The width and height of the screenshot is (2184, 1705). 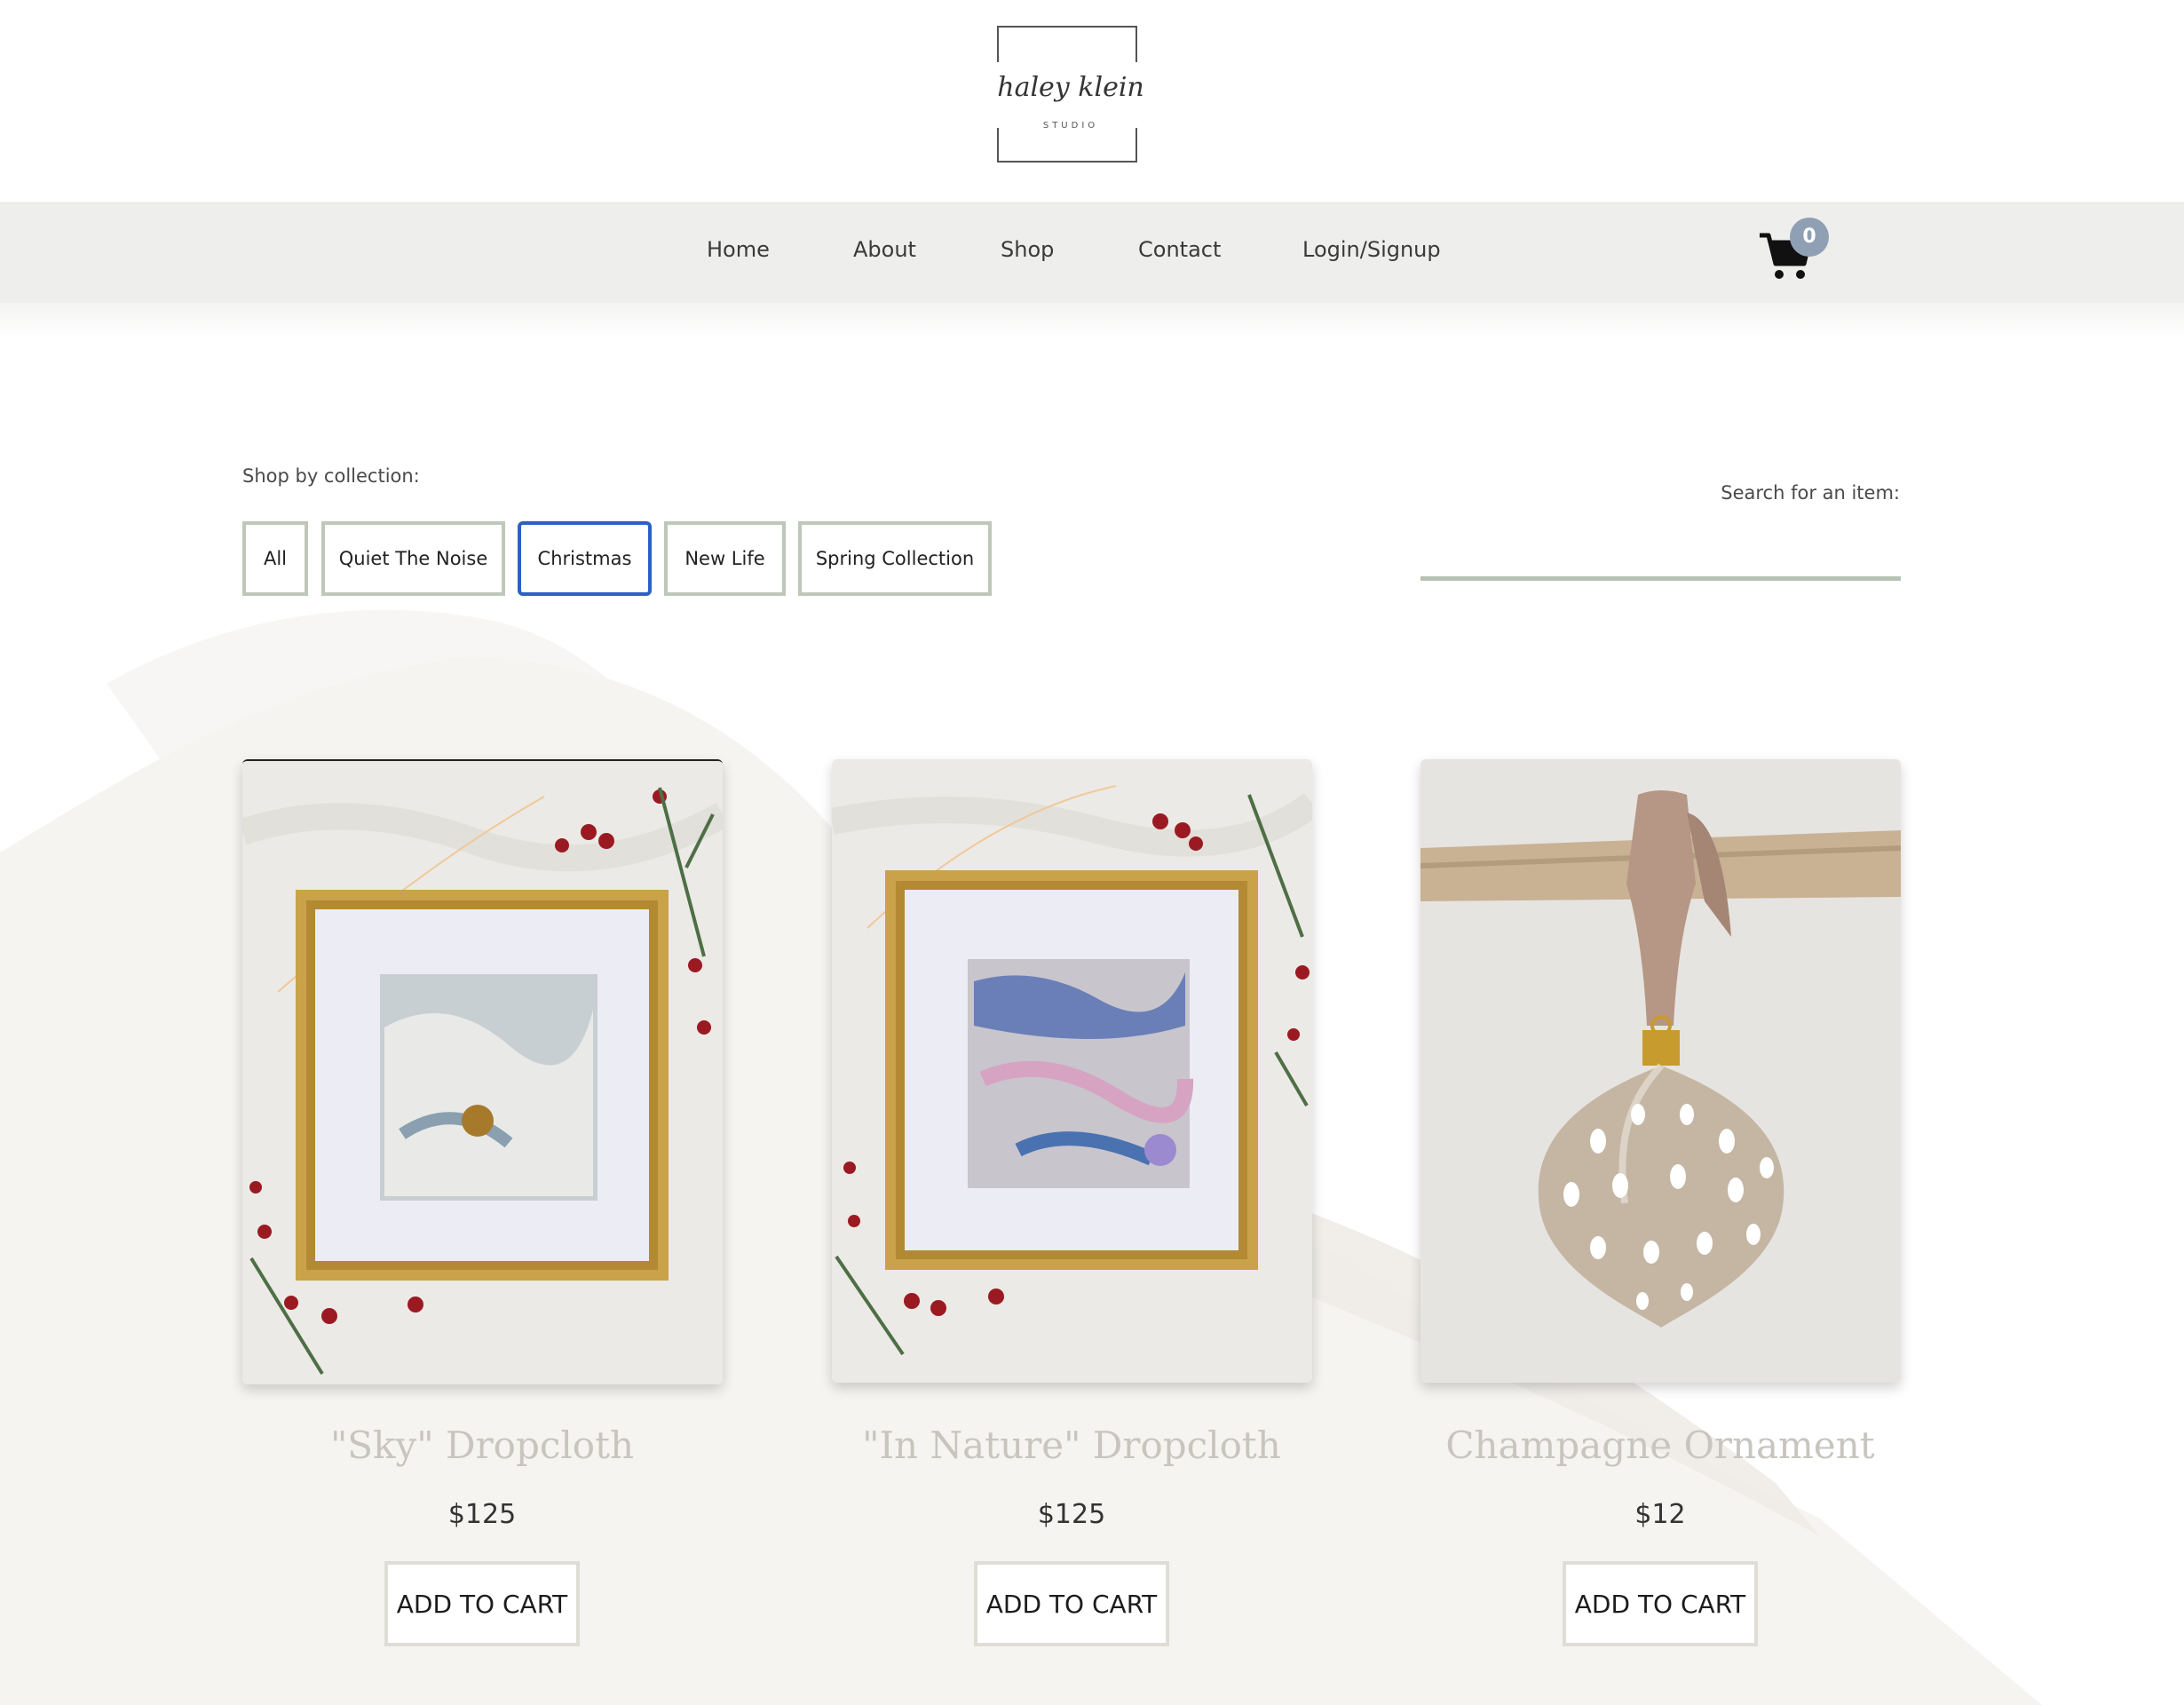 I want to click on product-image-in-nature-dropcloth, so click(x=1072, y=1071).